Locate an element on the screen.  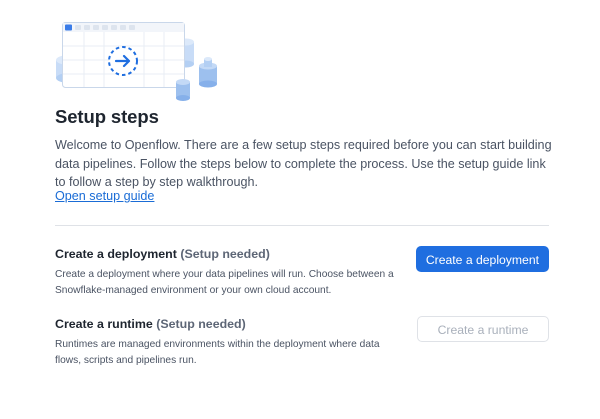
step-title: Create a deployment is located at coordinates (116, 254).